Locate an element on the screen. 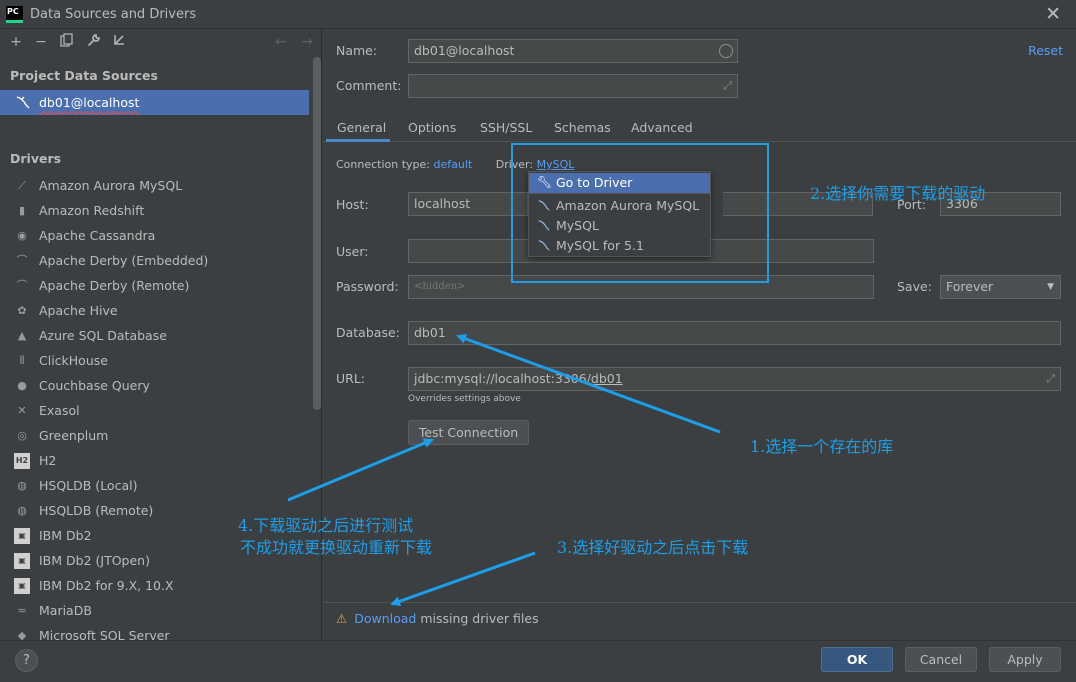  driver-label: HSQLDB (Remote) is located at coordinates (96, 510).